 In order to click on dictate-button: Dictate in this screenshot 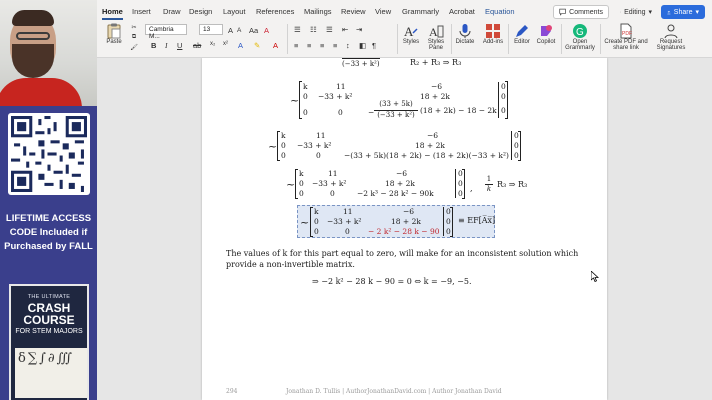, I will do `click(465, 34)`.